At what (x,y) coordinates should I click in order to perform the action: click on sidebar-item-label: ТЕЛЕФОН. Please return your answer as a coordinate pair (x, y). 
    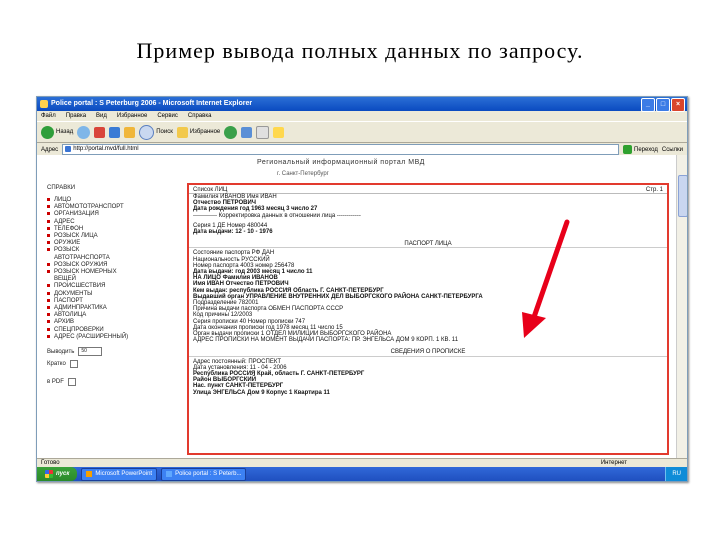
    Looking at the image, I should click on (69, 228).